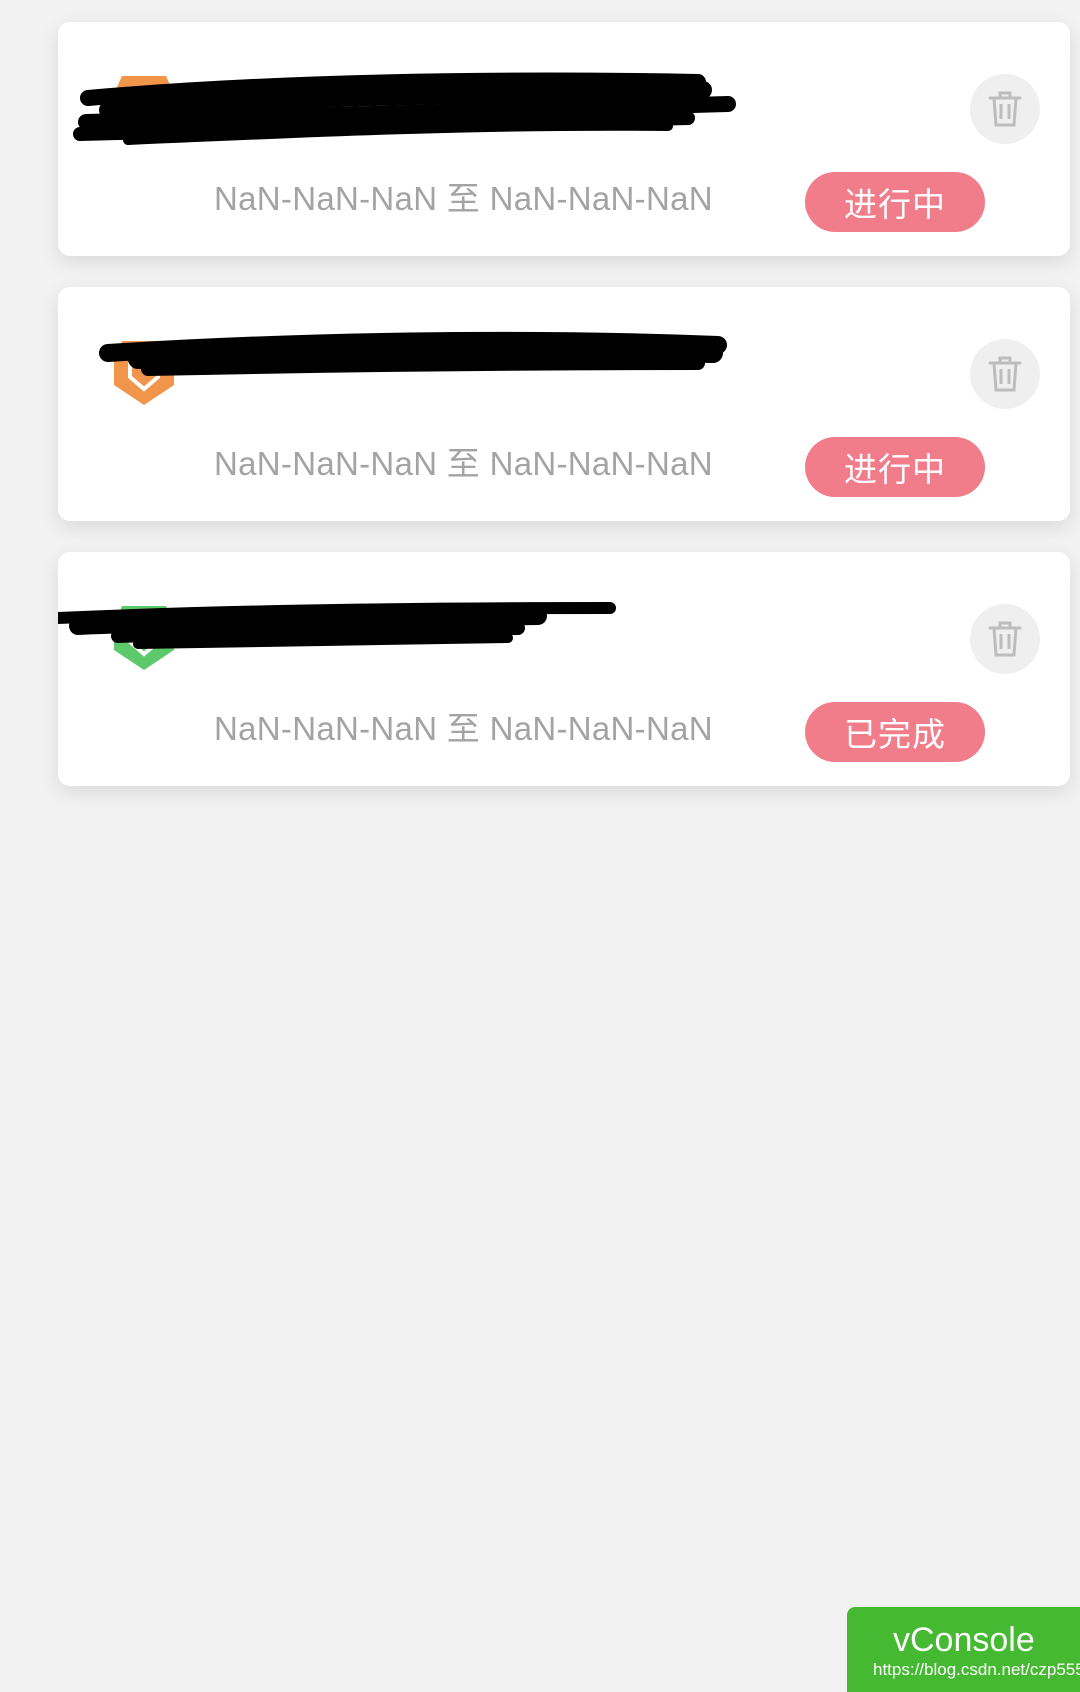  Describe the element at coordinates (564, 669) in the screenshot. I see `task-card: NaN-NaN-NaN 至 NaN-NaN-NaN 已完成` at that location.